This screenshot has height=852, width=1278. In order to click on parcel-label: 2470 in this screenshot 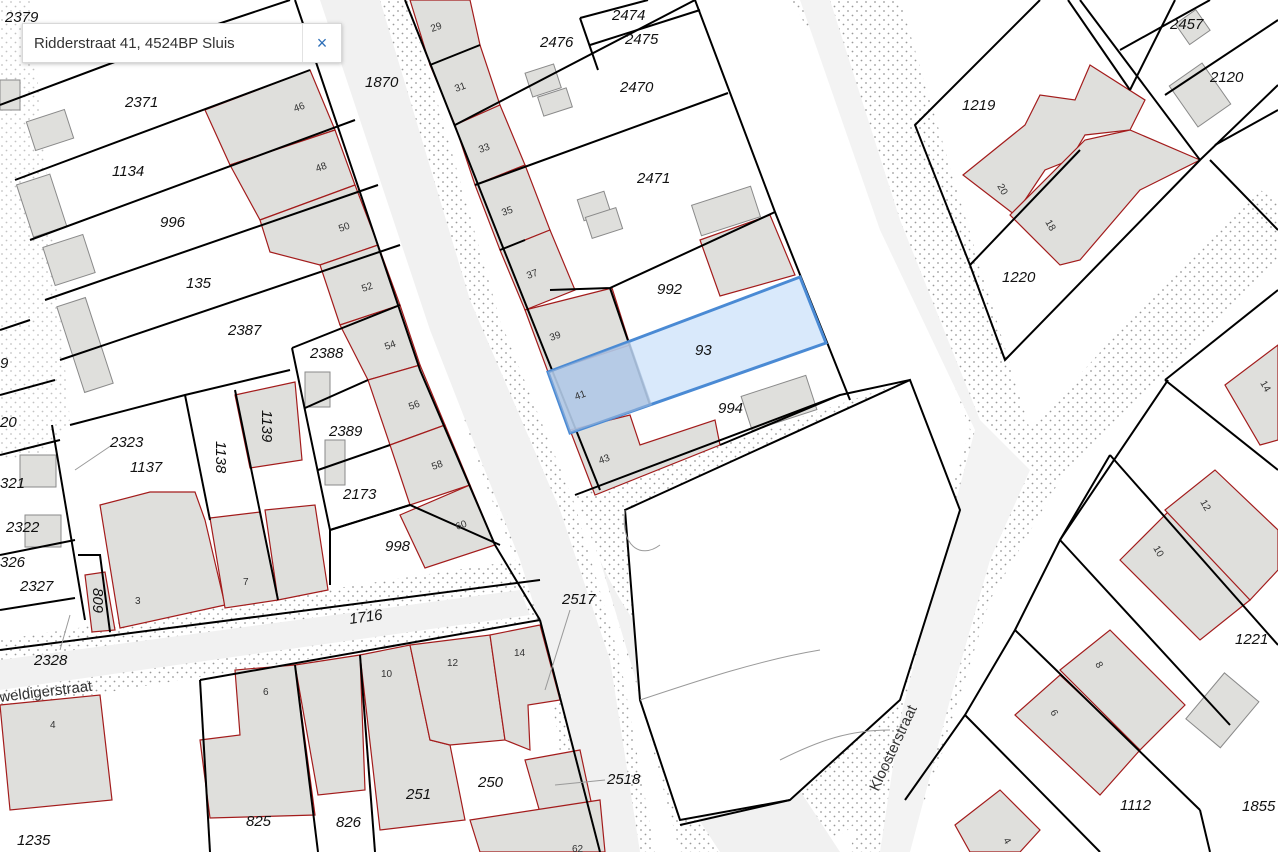, I will do `click(636, 87)`.